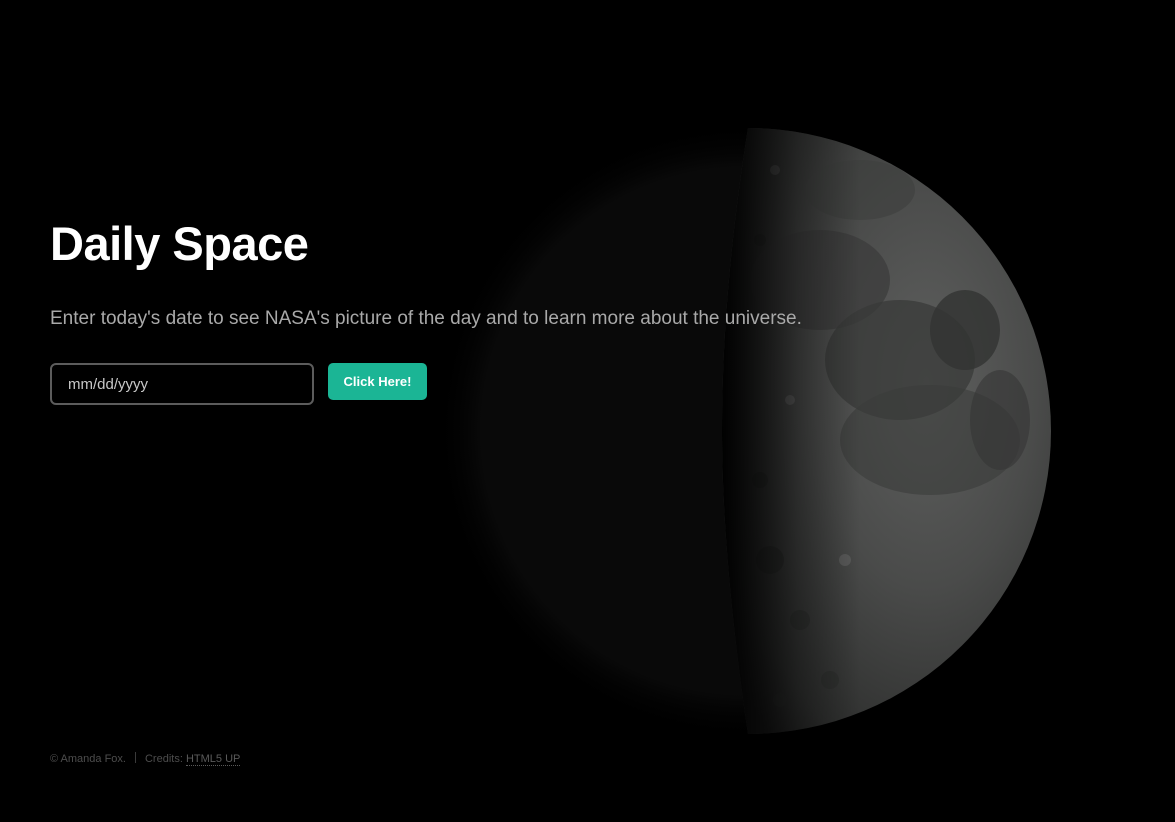  What do you see at coordinates (88, 759) in the screenshot?
I see `footer-copyright: © Amanda Fox.` at bounding box center [88, 759].